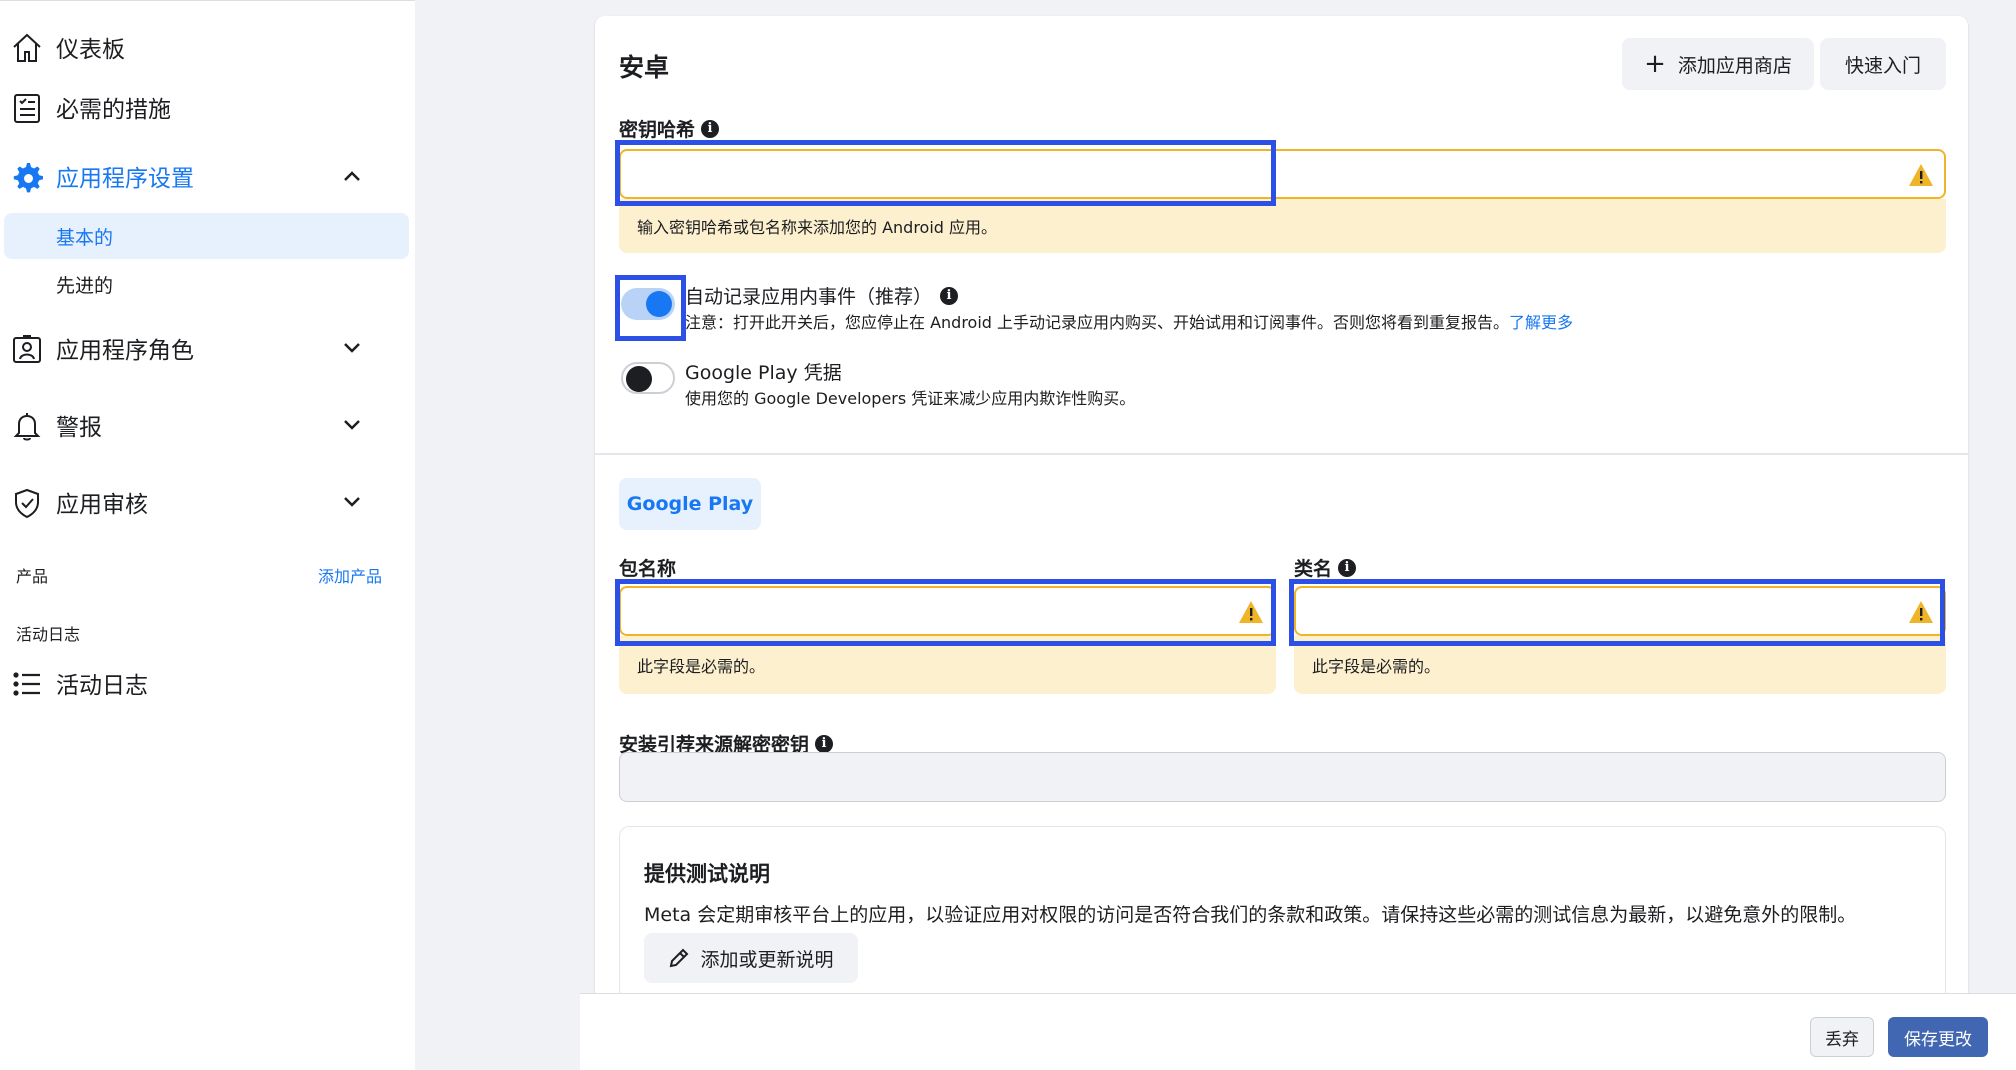 This screenshot has width=2016, height=1070. What do you see at coordinates (352, 176) in the screenshot?
I see `chevron-up-icon` at bounding box center [352, 176].